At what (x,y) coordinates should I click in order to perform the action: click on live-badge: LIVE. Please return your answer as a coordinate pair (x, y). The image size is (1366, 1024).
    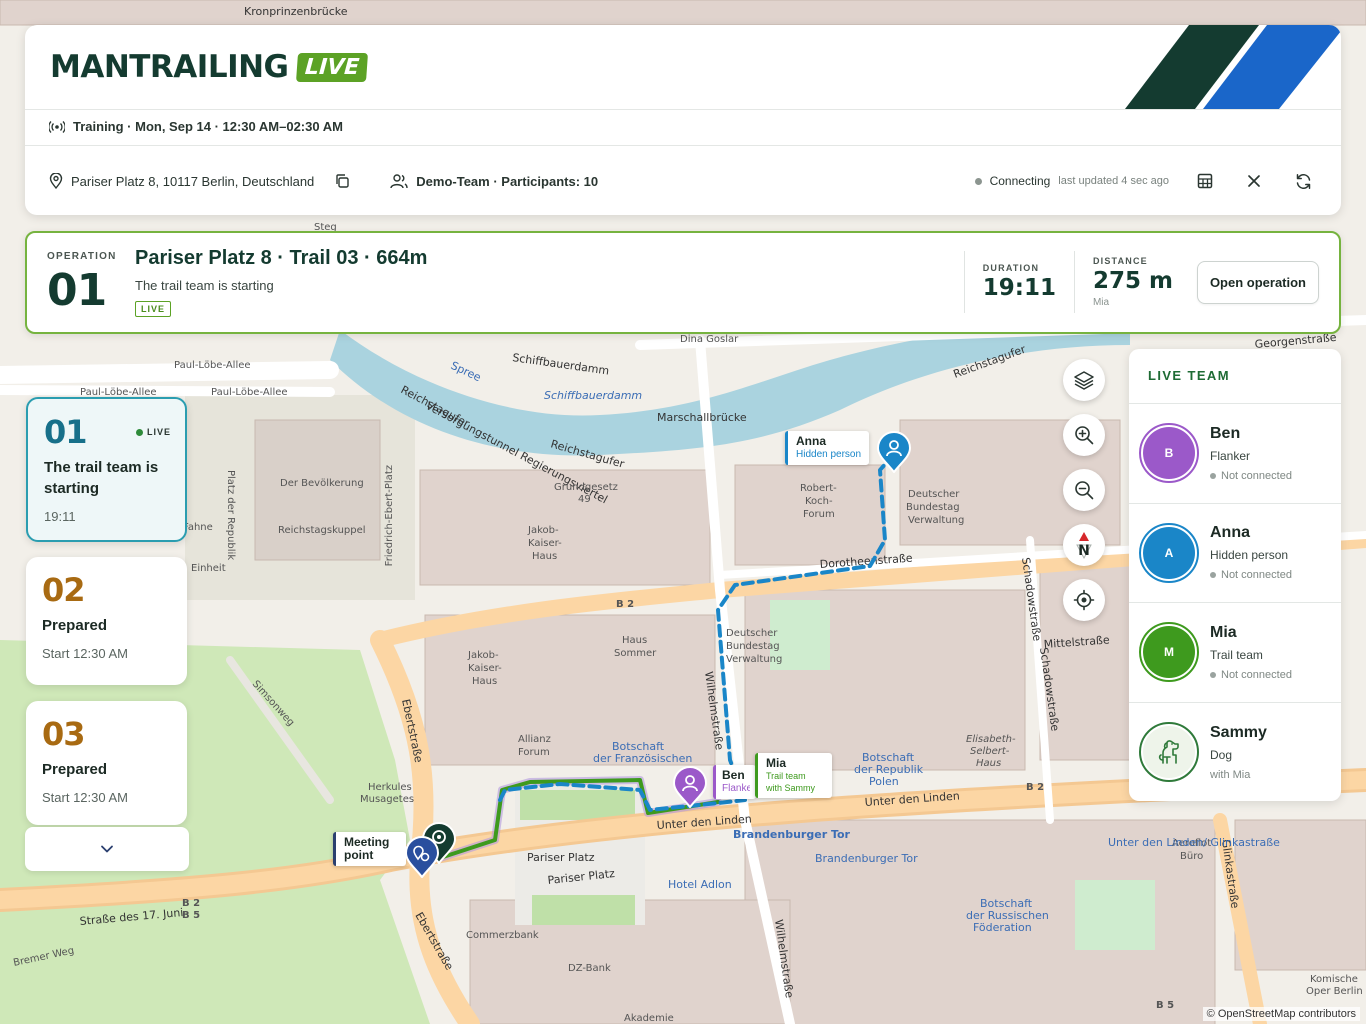
    Looking at the image, I should click on (153, 309).